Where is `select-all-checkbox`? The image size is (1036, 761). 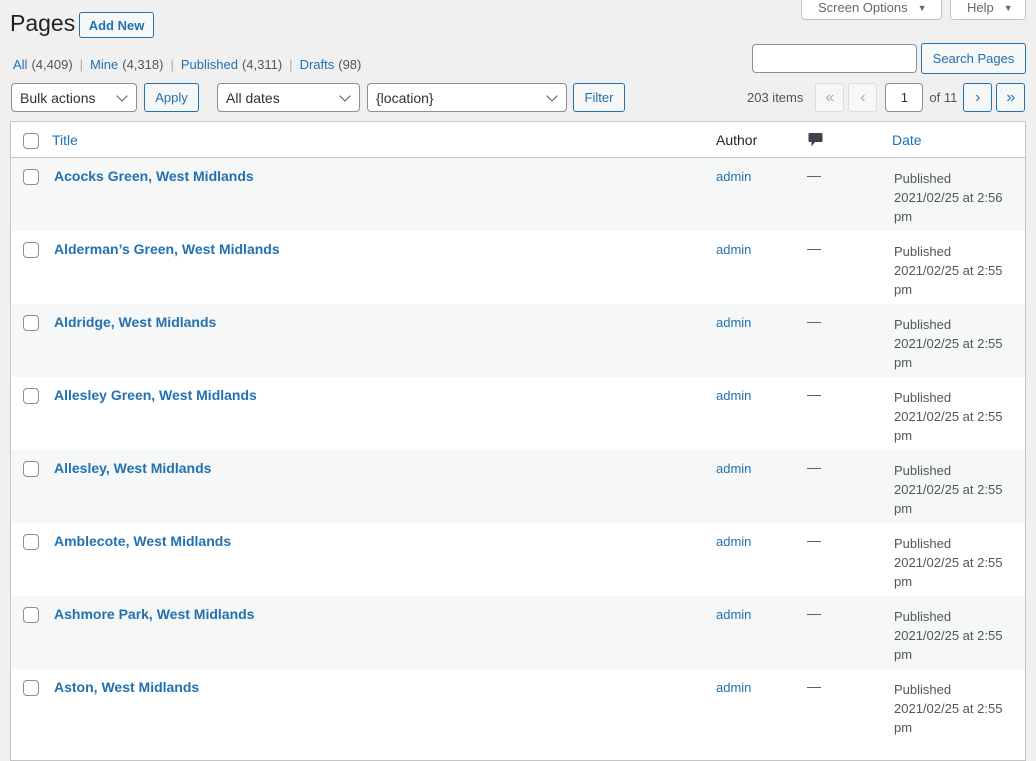 select-all-checkbox is located at coordinates (31, 141).